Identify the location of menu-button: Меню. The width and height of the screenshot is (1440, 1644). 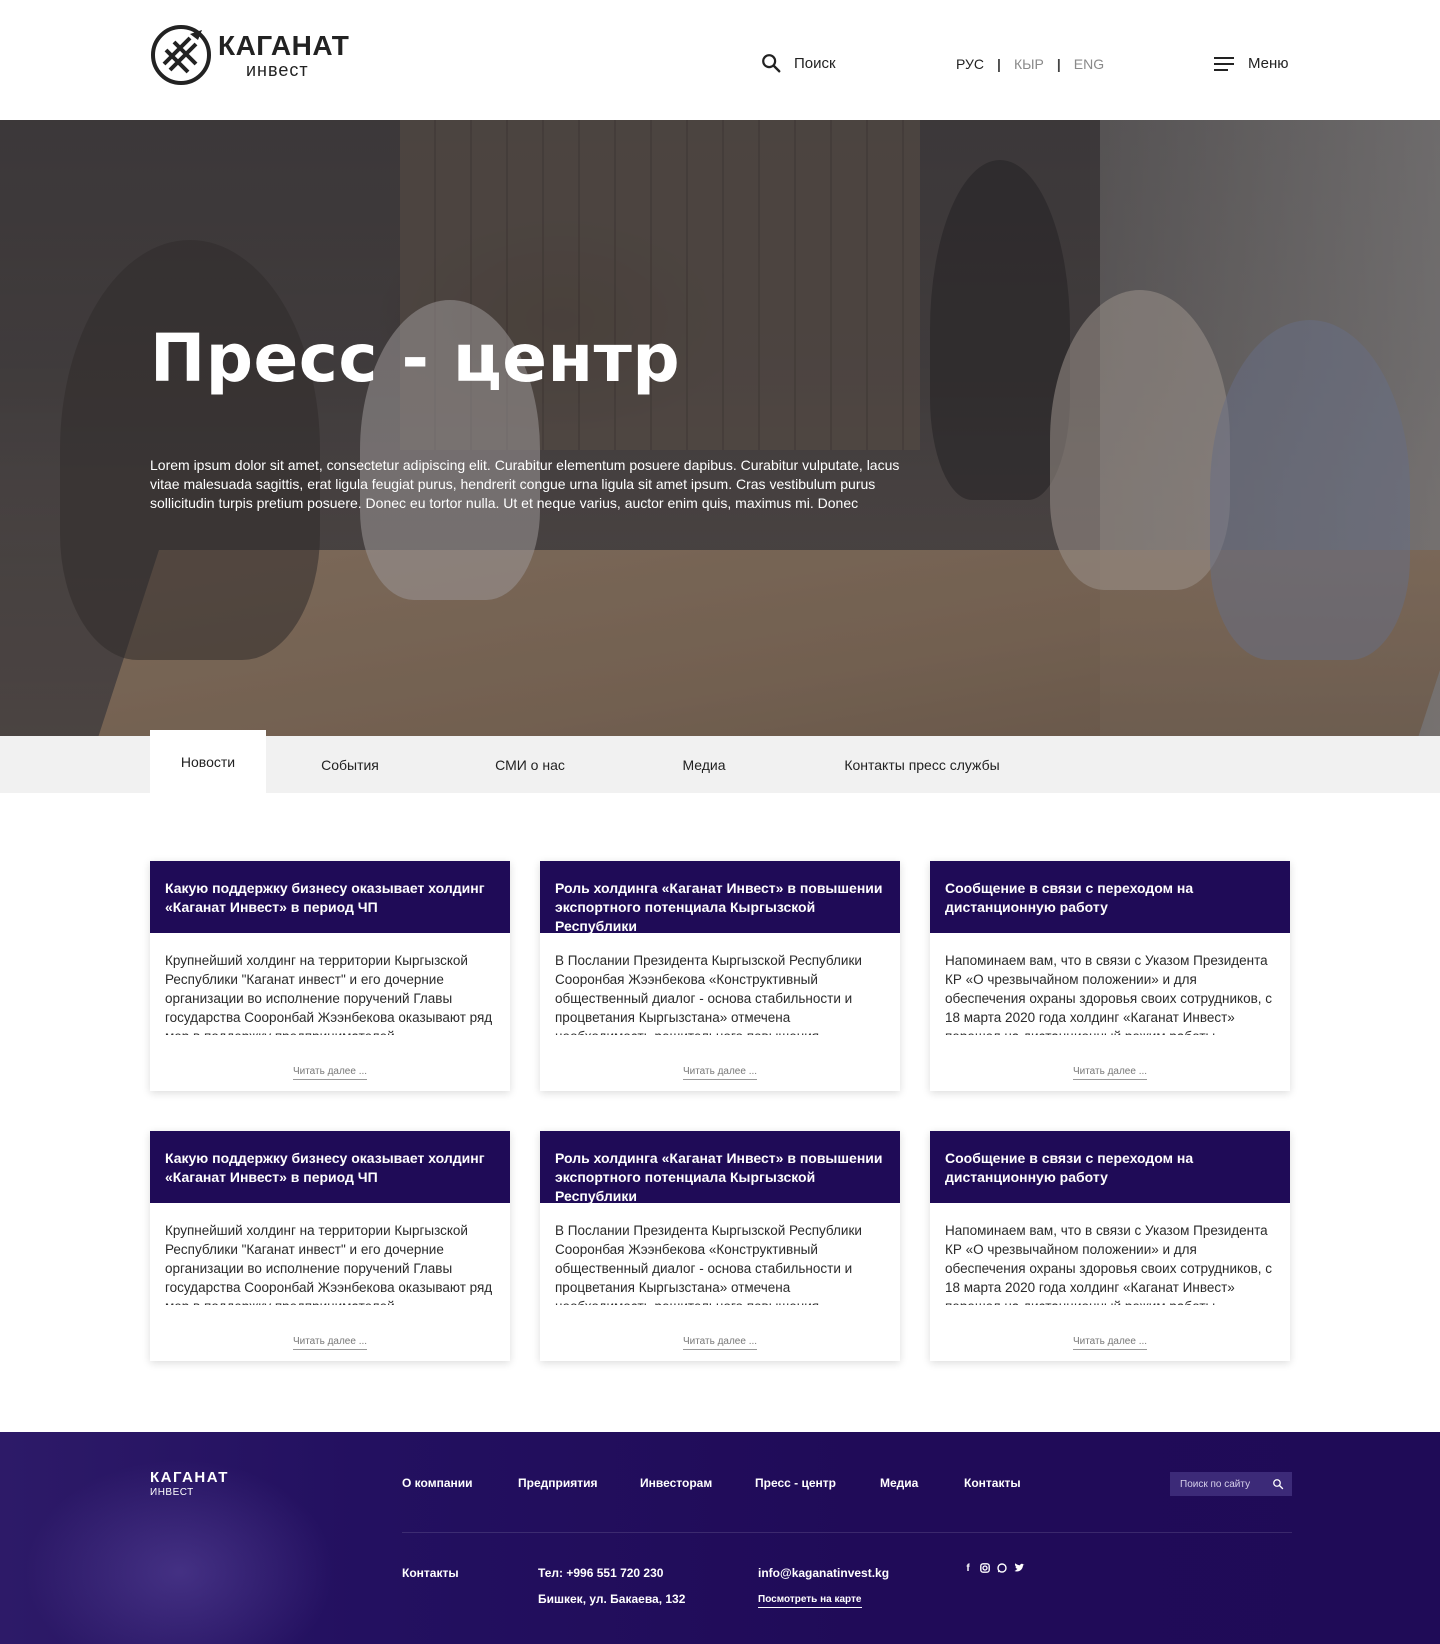
(1251, 63).